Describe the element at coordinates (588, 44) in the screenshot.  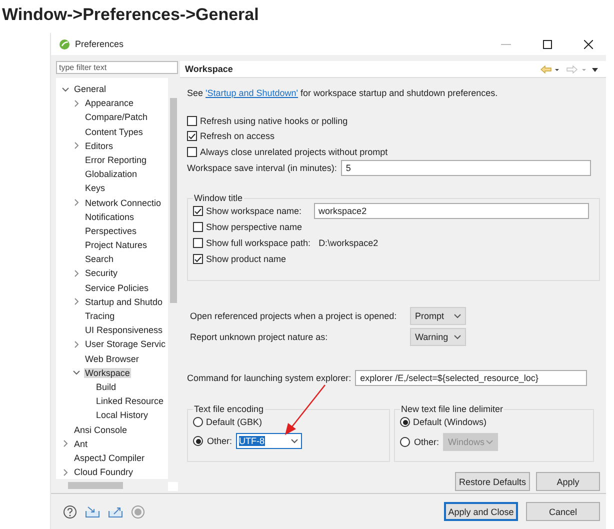
I see `close-icon` at that location.